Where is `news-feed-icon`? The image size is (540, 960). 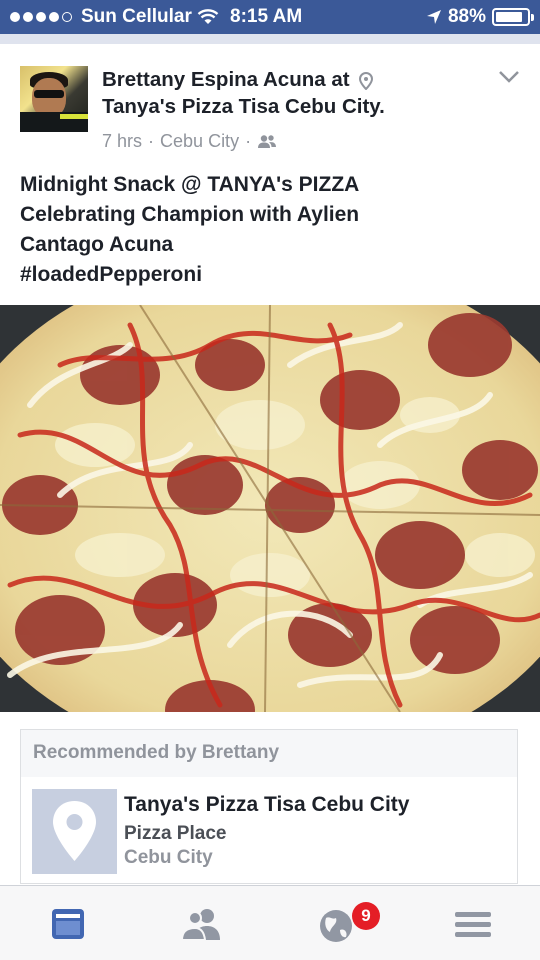
news-feed-icon is located at coordinates (68, 924).